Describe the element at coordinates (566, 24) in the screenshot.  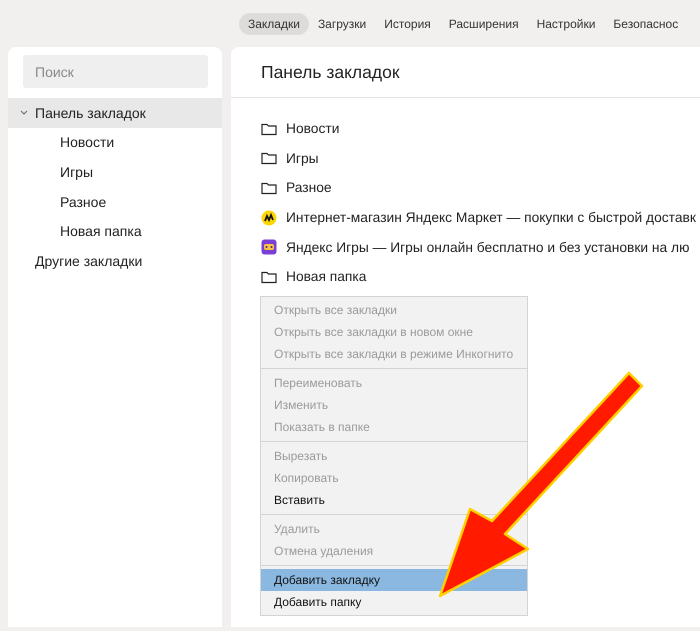
I see `nav-tab: Настройки` at that location.